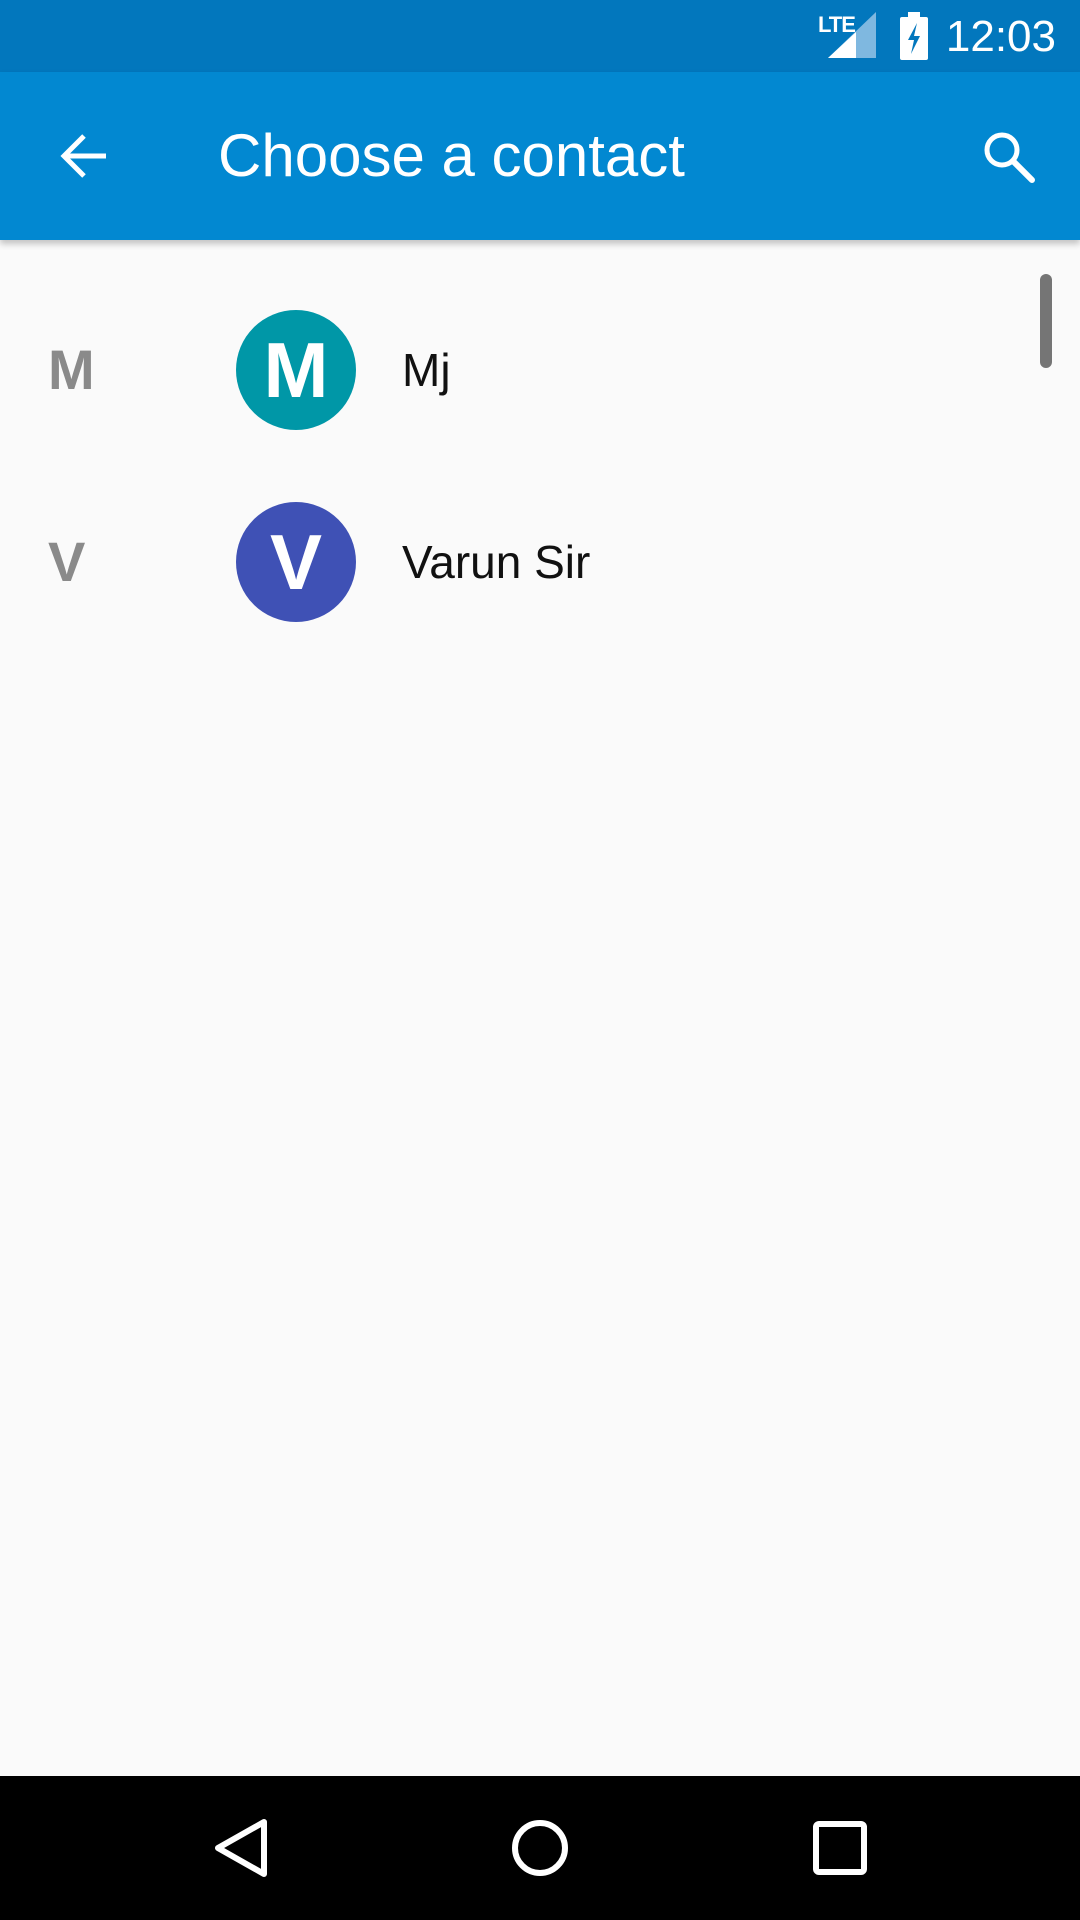  I want to click on nav-home-button, so click(540, 1848).